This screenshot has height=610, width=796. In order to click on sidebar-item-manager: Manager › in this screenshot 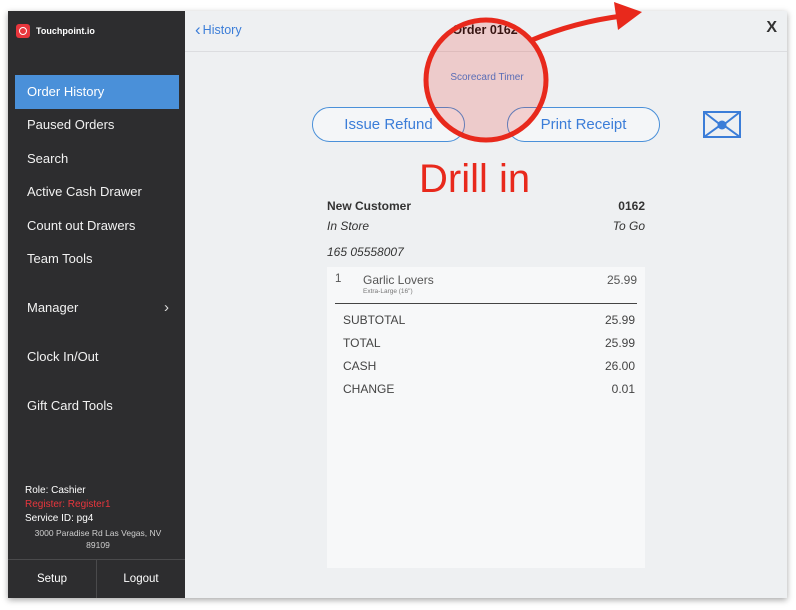, I will do `click(97, 308)`.